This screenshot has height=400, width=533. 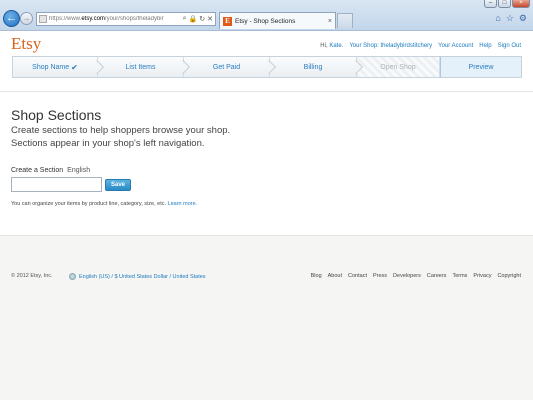 What do you see at coordinates (380, 276) in the screenshot?
I see `footer-link-press: Press` at bounding box center [380, 276].